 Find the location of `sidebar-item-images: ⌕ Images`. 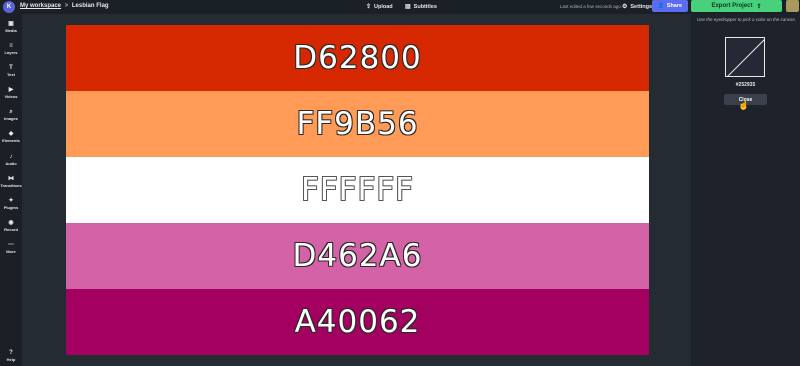

sidebar-item-images: ⌕ Images is located at coordinates (11, 115).